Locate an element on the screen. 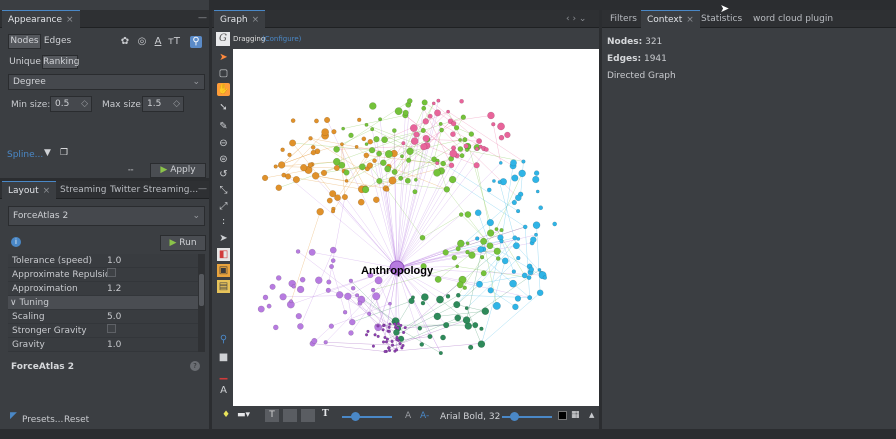  color-swatch-icon is located at coordinates (562, 415).